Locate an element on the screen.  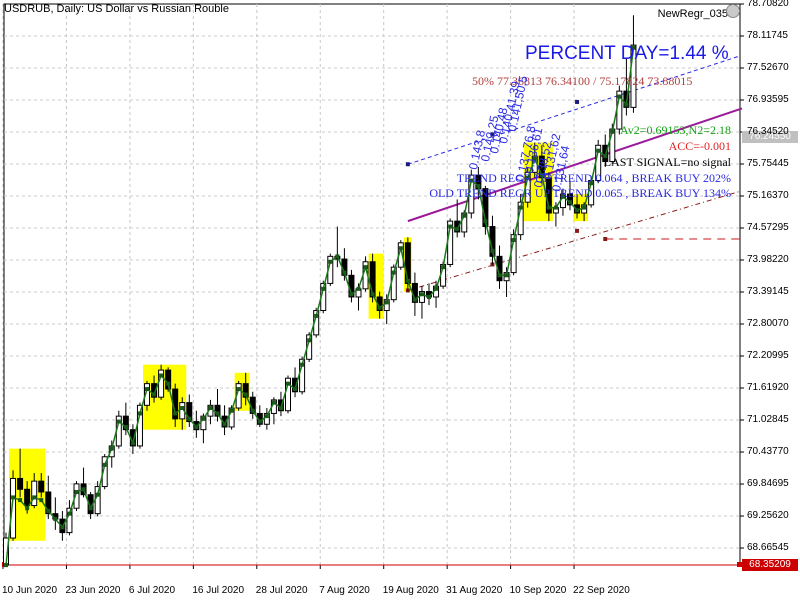
time-tick-label: 7 Aug 2020 is located at coordinates (344, 590).